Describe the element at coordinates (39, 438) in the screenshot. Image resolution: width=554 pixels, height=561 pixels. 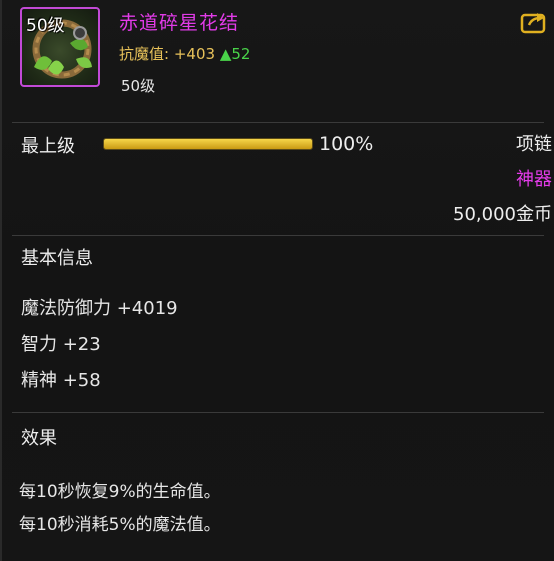
I see `effect-title: 效果` at that location.